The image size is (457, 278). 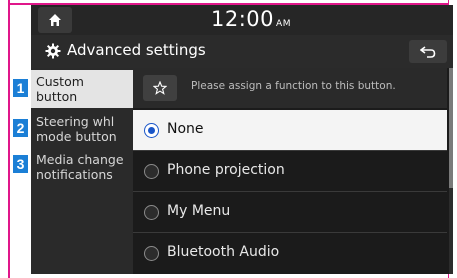 I want to click on sidebar-item-label: Steering whl mode button, so click(x=76, y=129).